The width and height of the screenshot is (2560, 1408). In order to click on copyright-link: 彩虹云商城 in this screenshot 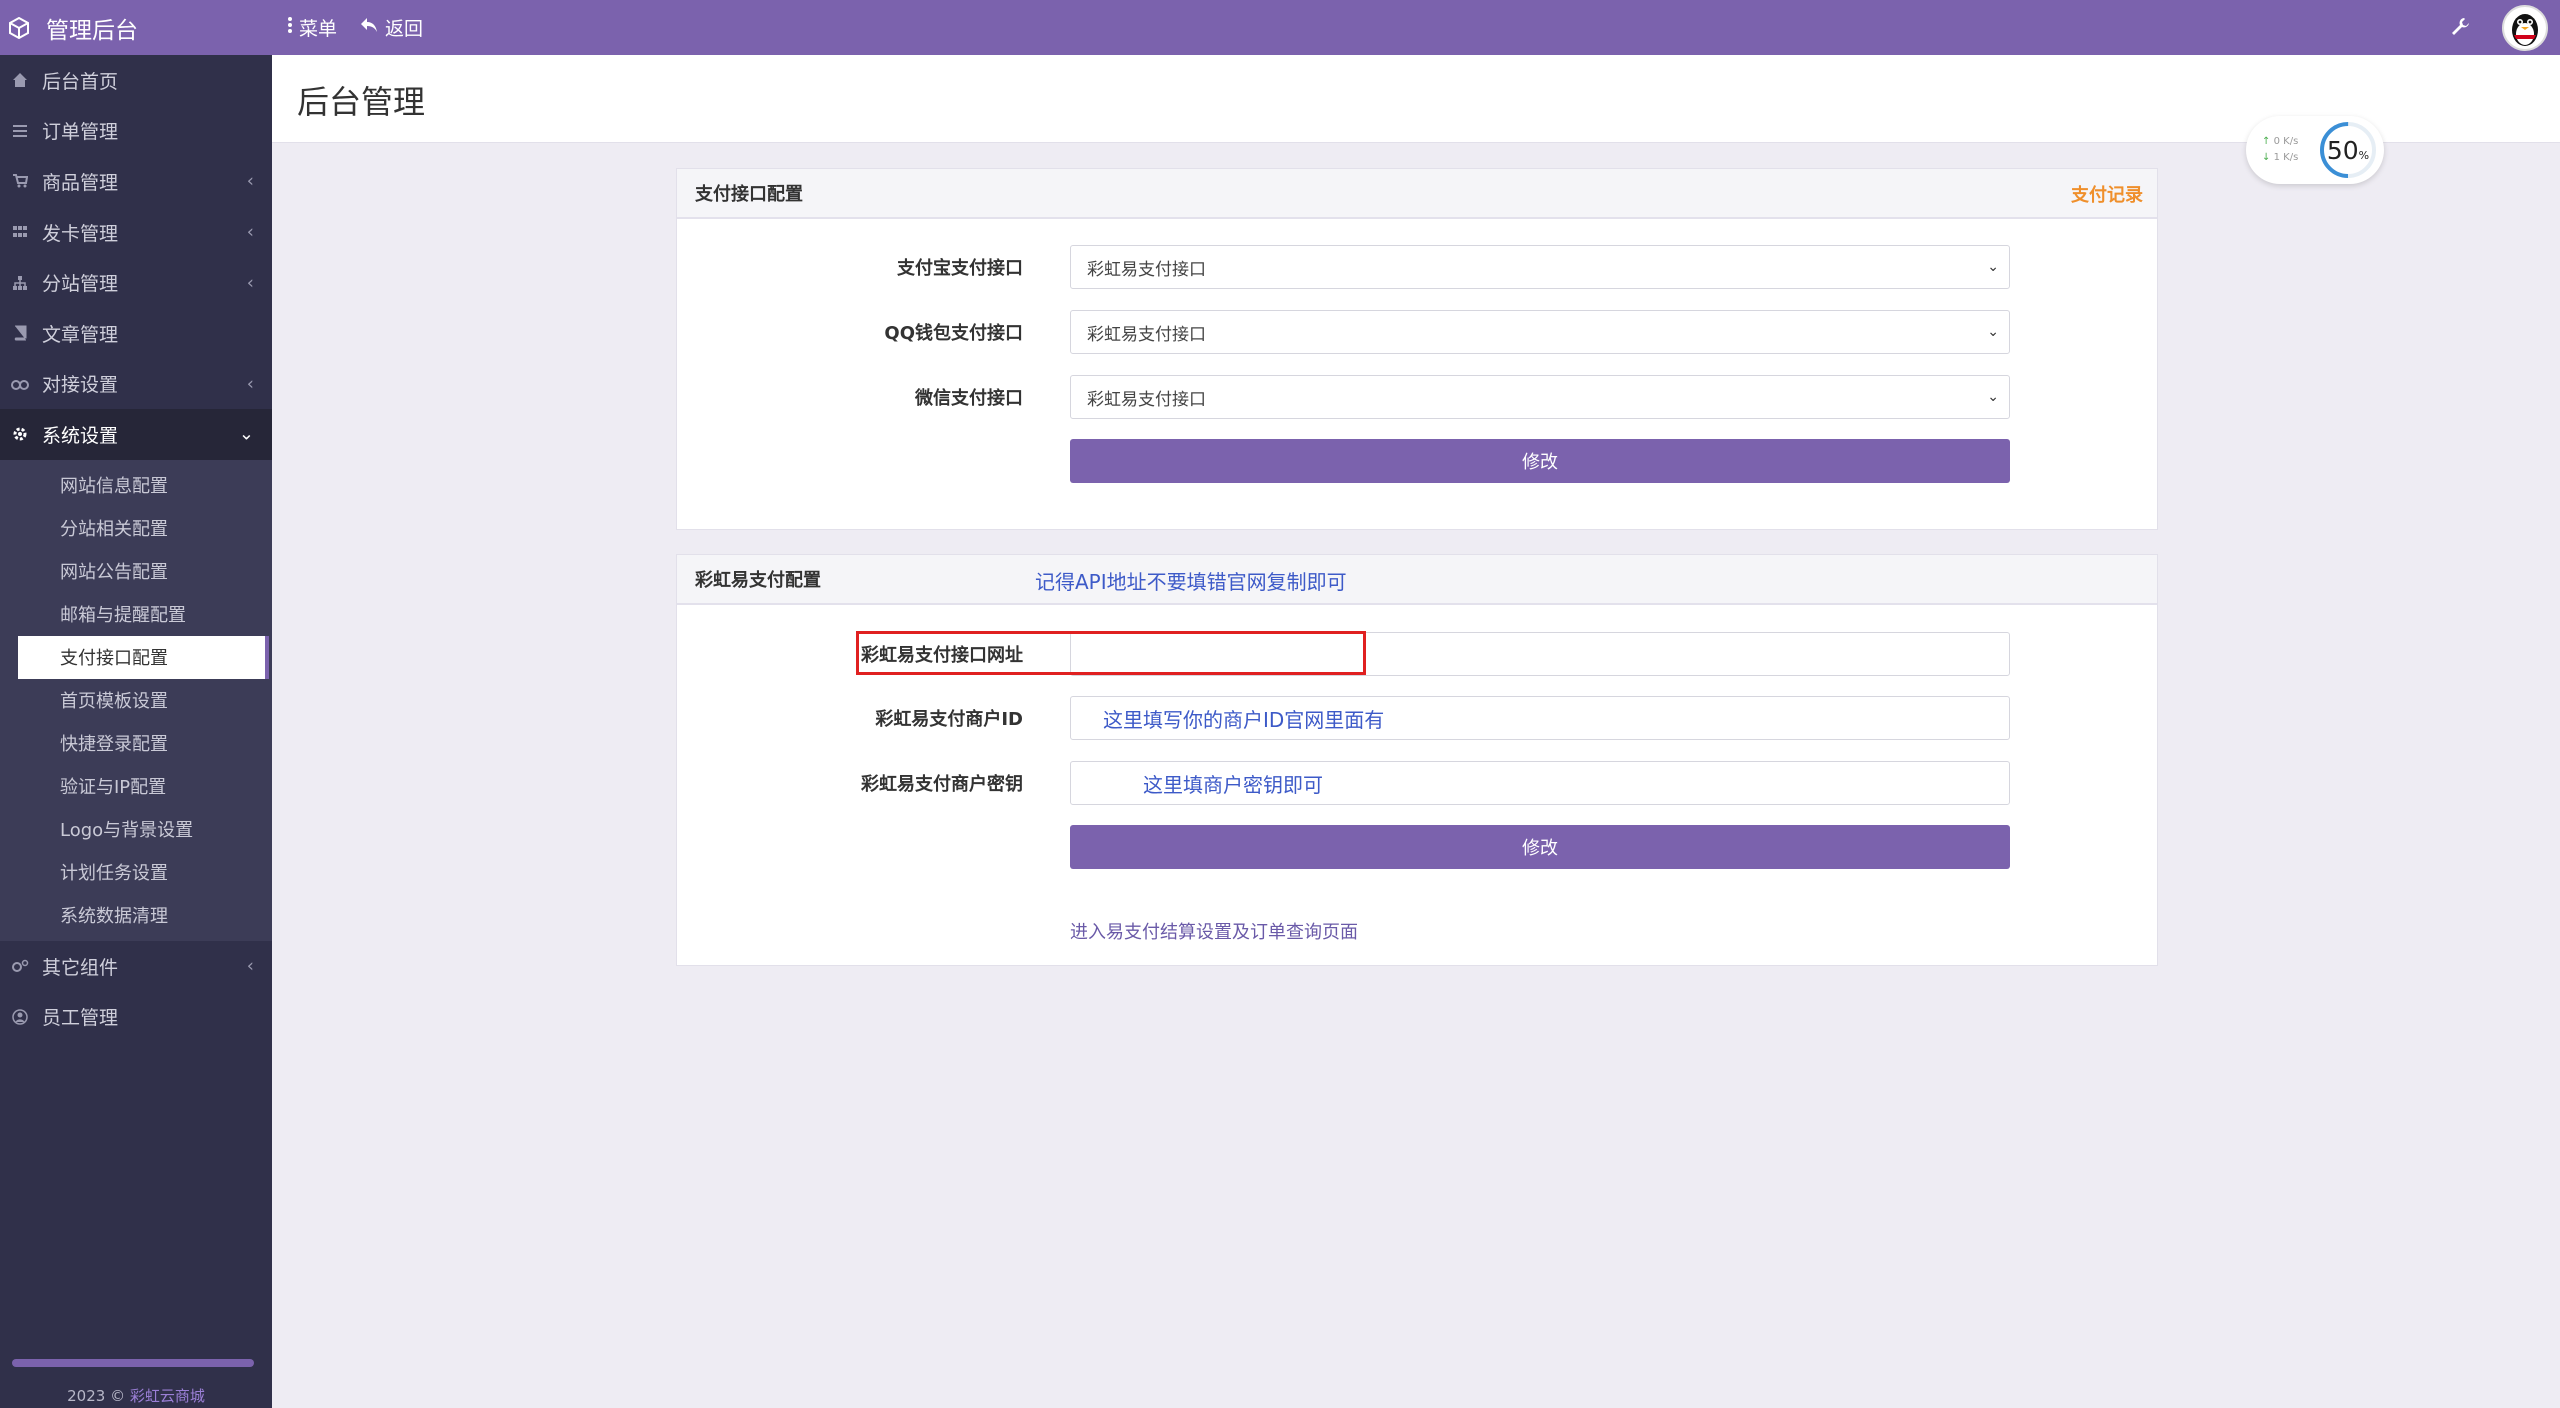, I will do `click(167, 1396)`.